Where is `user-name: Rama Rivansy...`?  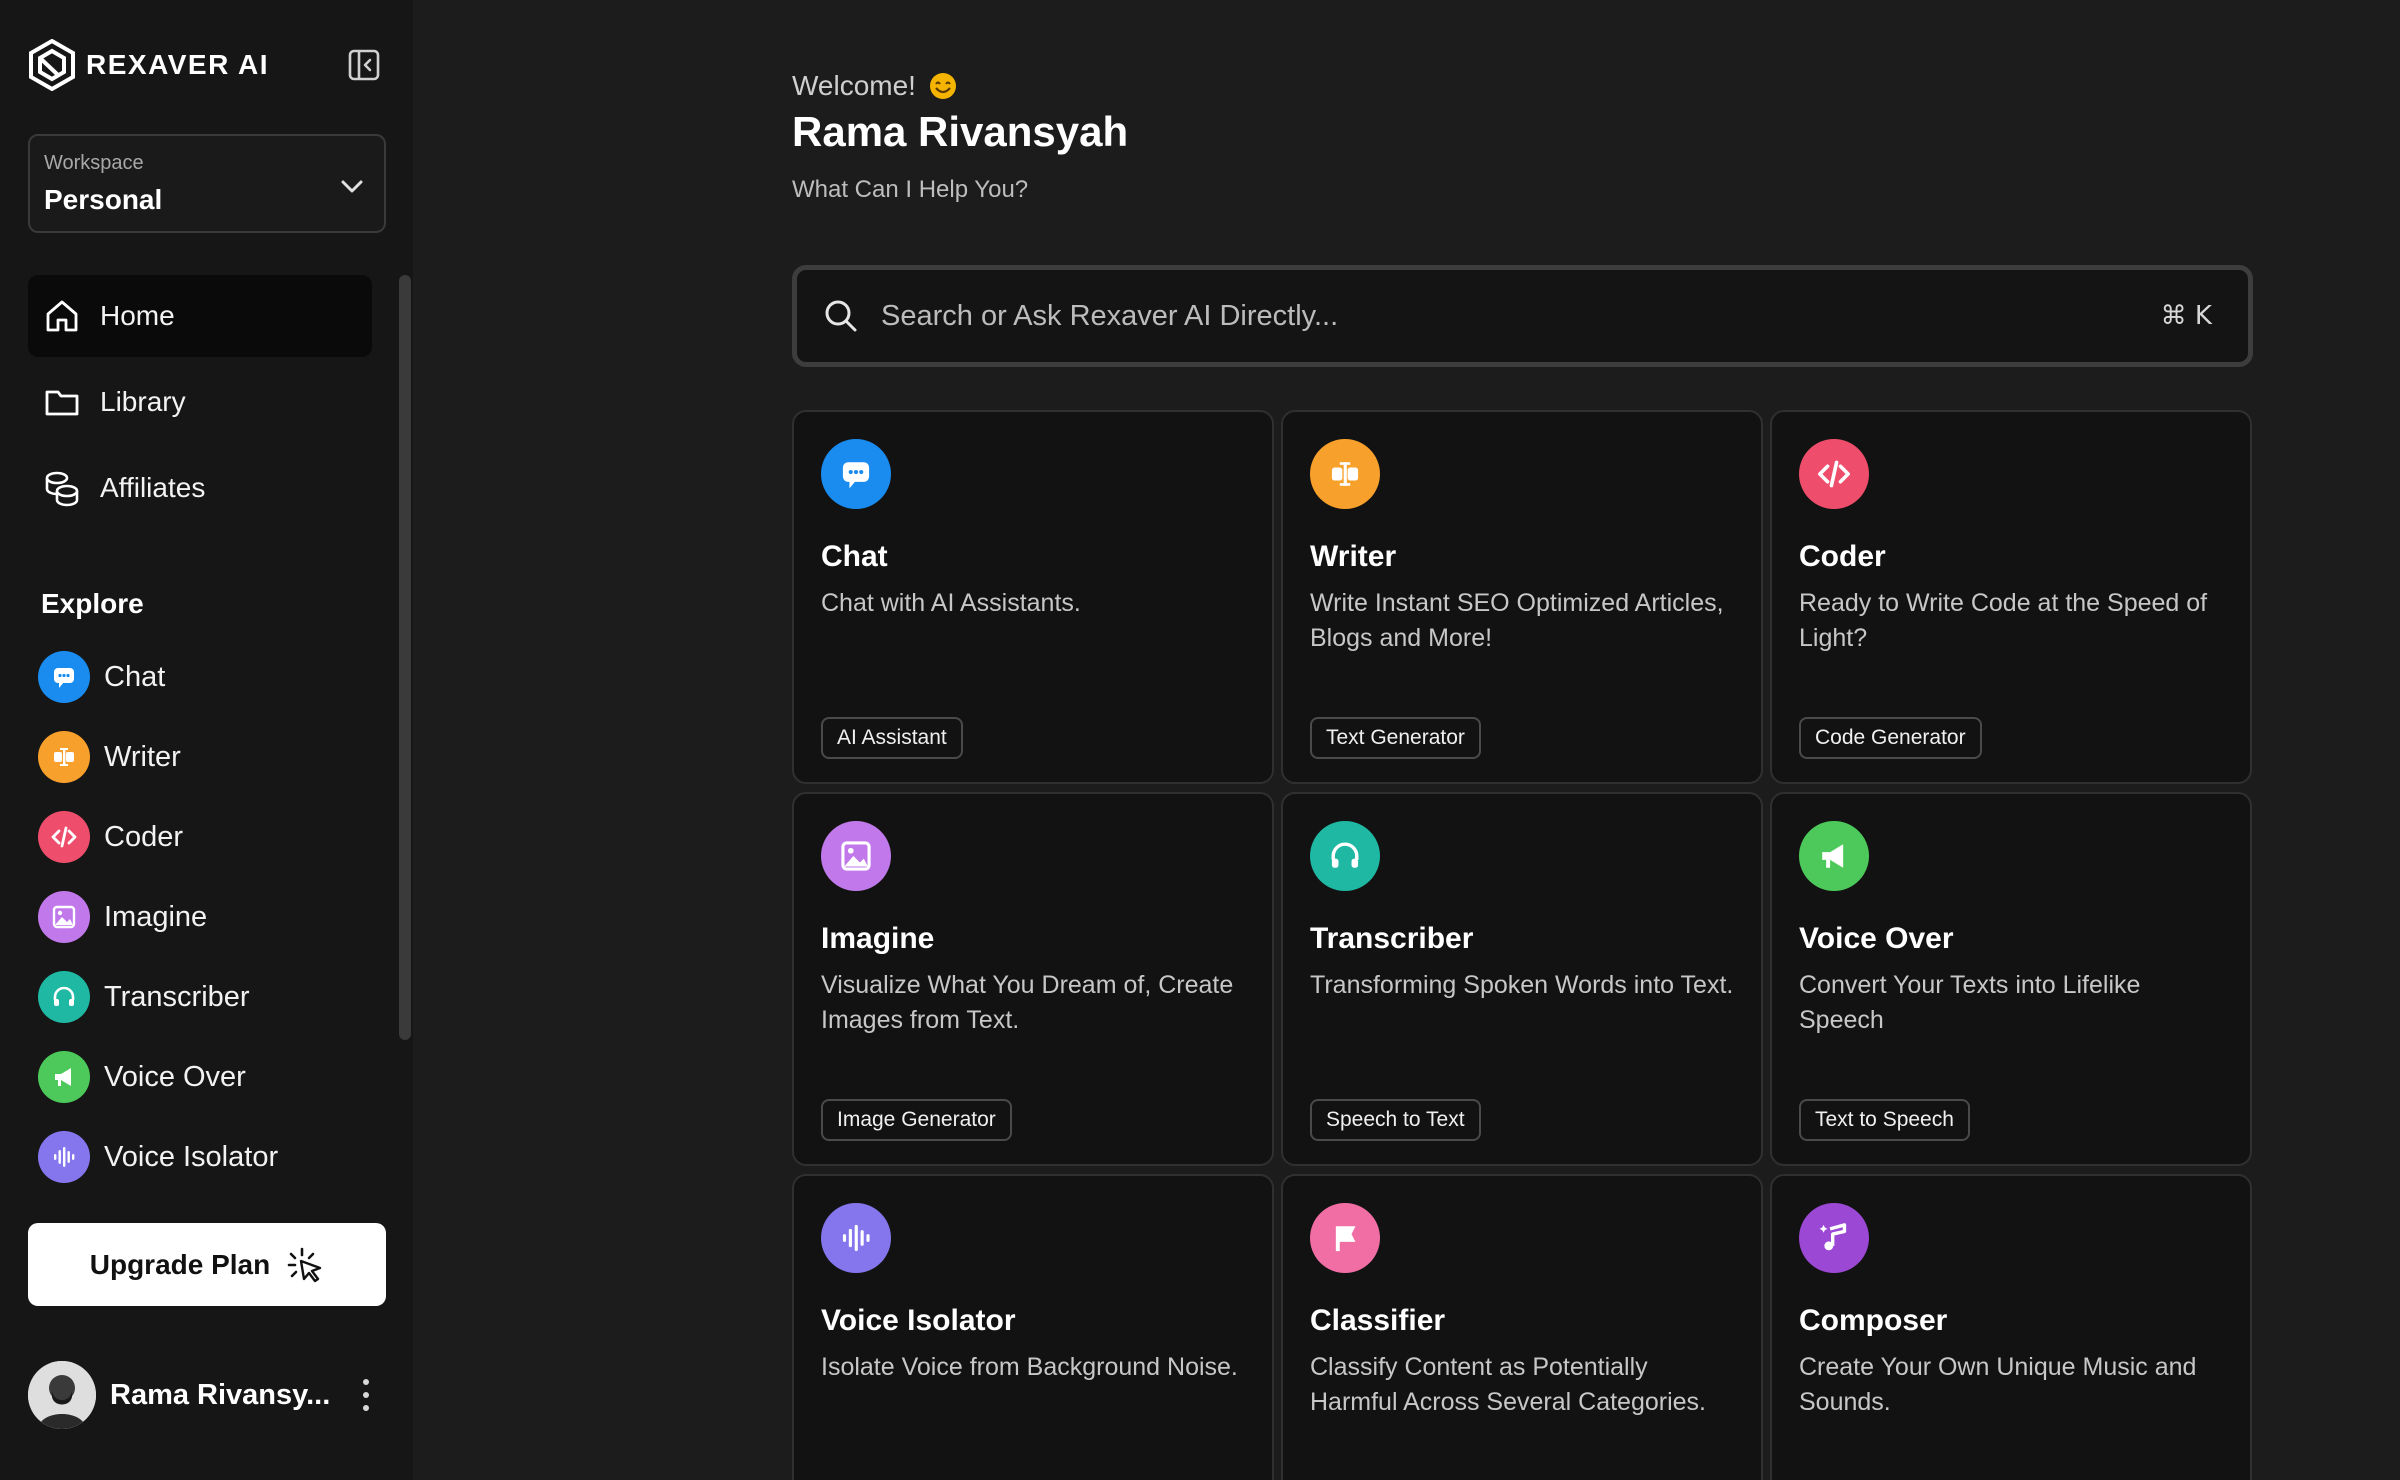
user-name: Rama Rivansy... is located at coordinates (220, 1394).